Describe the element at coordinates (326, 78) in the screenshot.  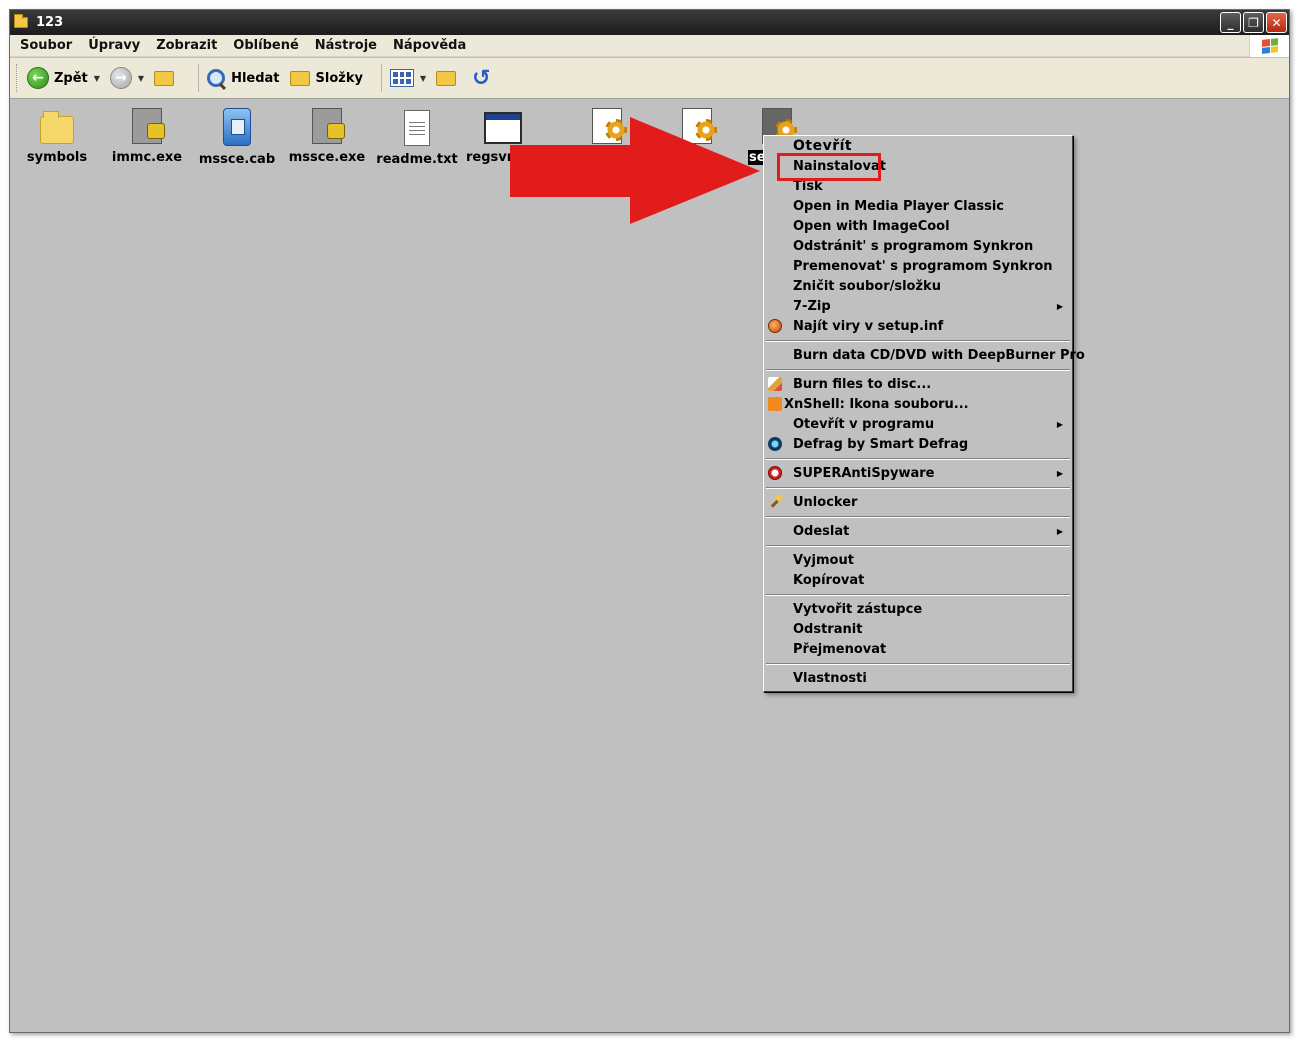
I see `folders-button: Složky` at that location.